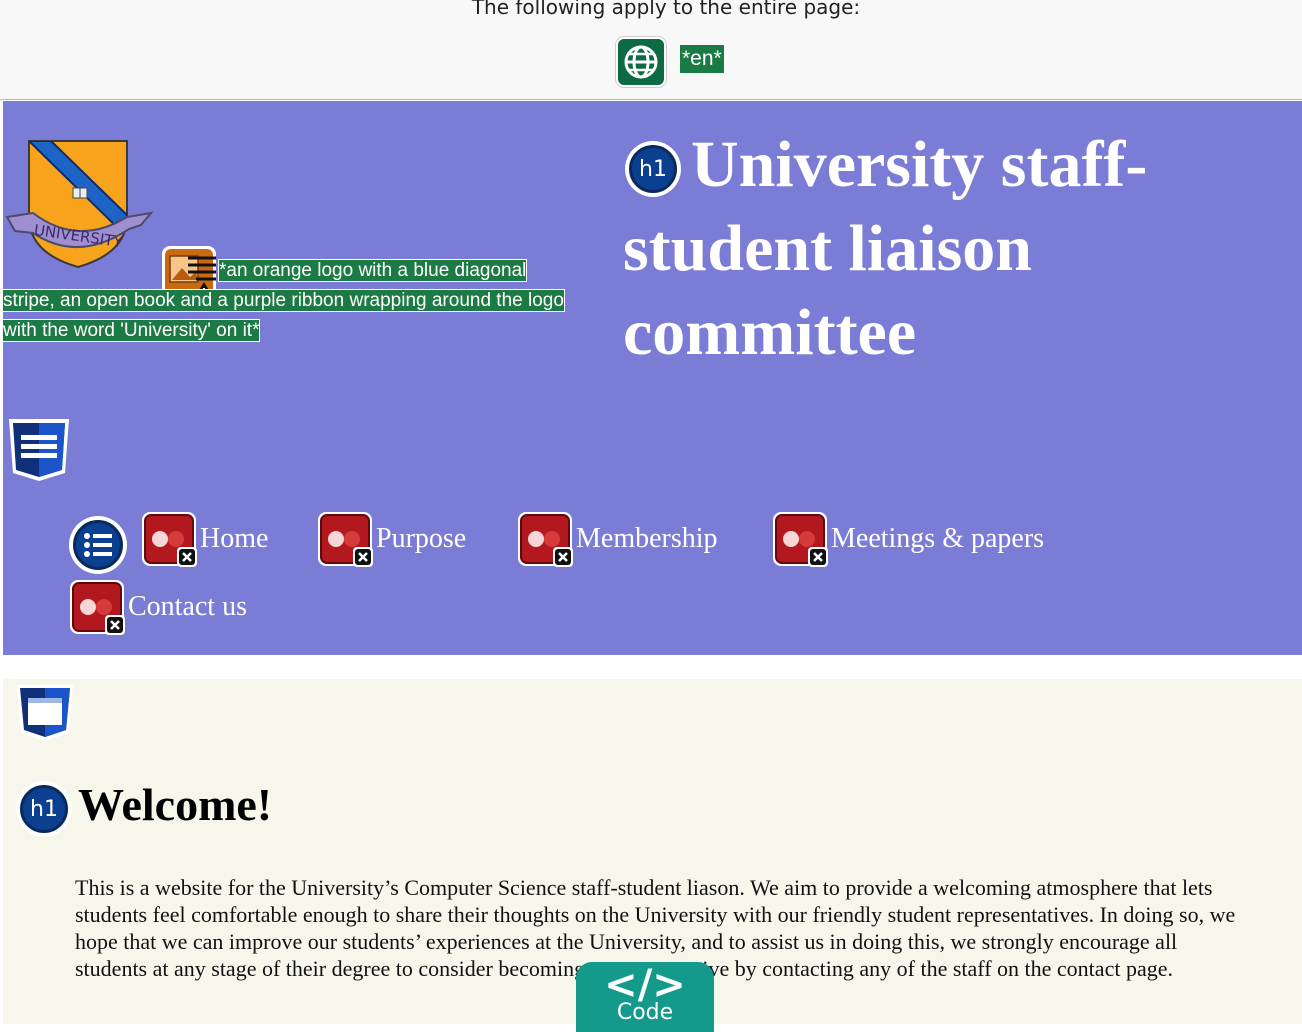 This screenshot has height=1032, width=1302. Describe the element at coordinates (78, 203) in the screenshot. I see `university-logo: UNIVERSITY` at that location.